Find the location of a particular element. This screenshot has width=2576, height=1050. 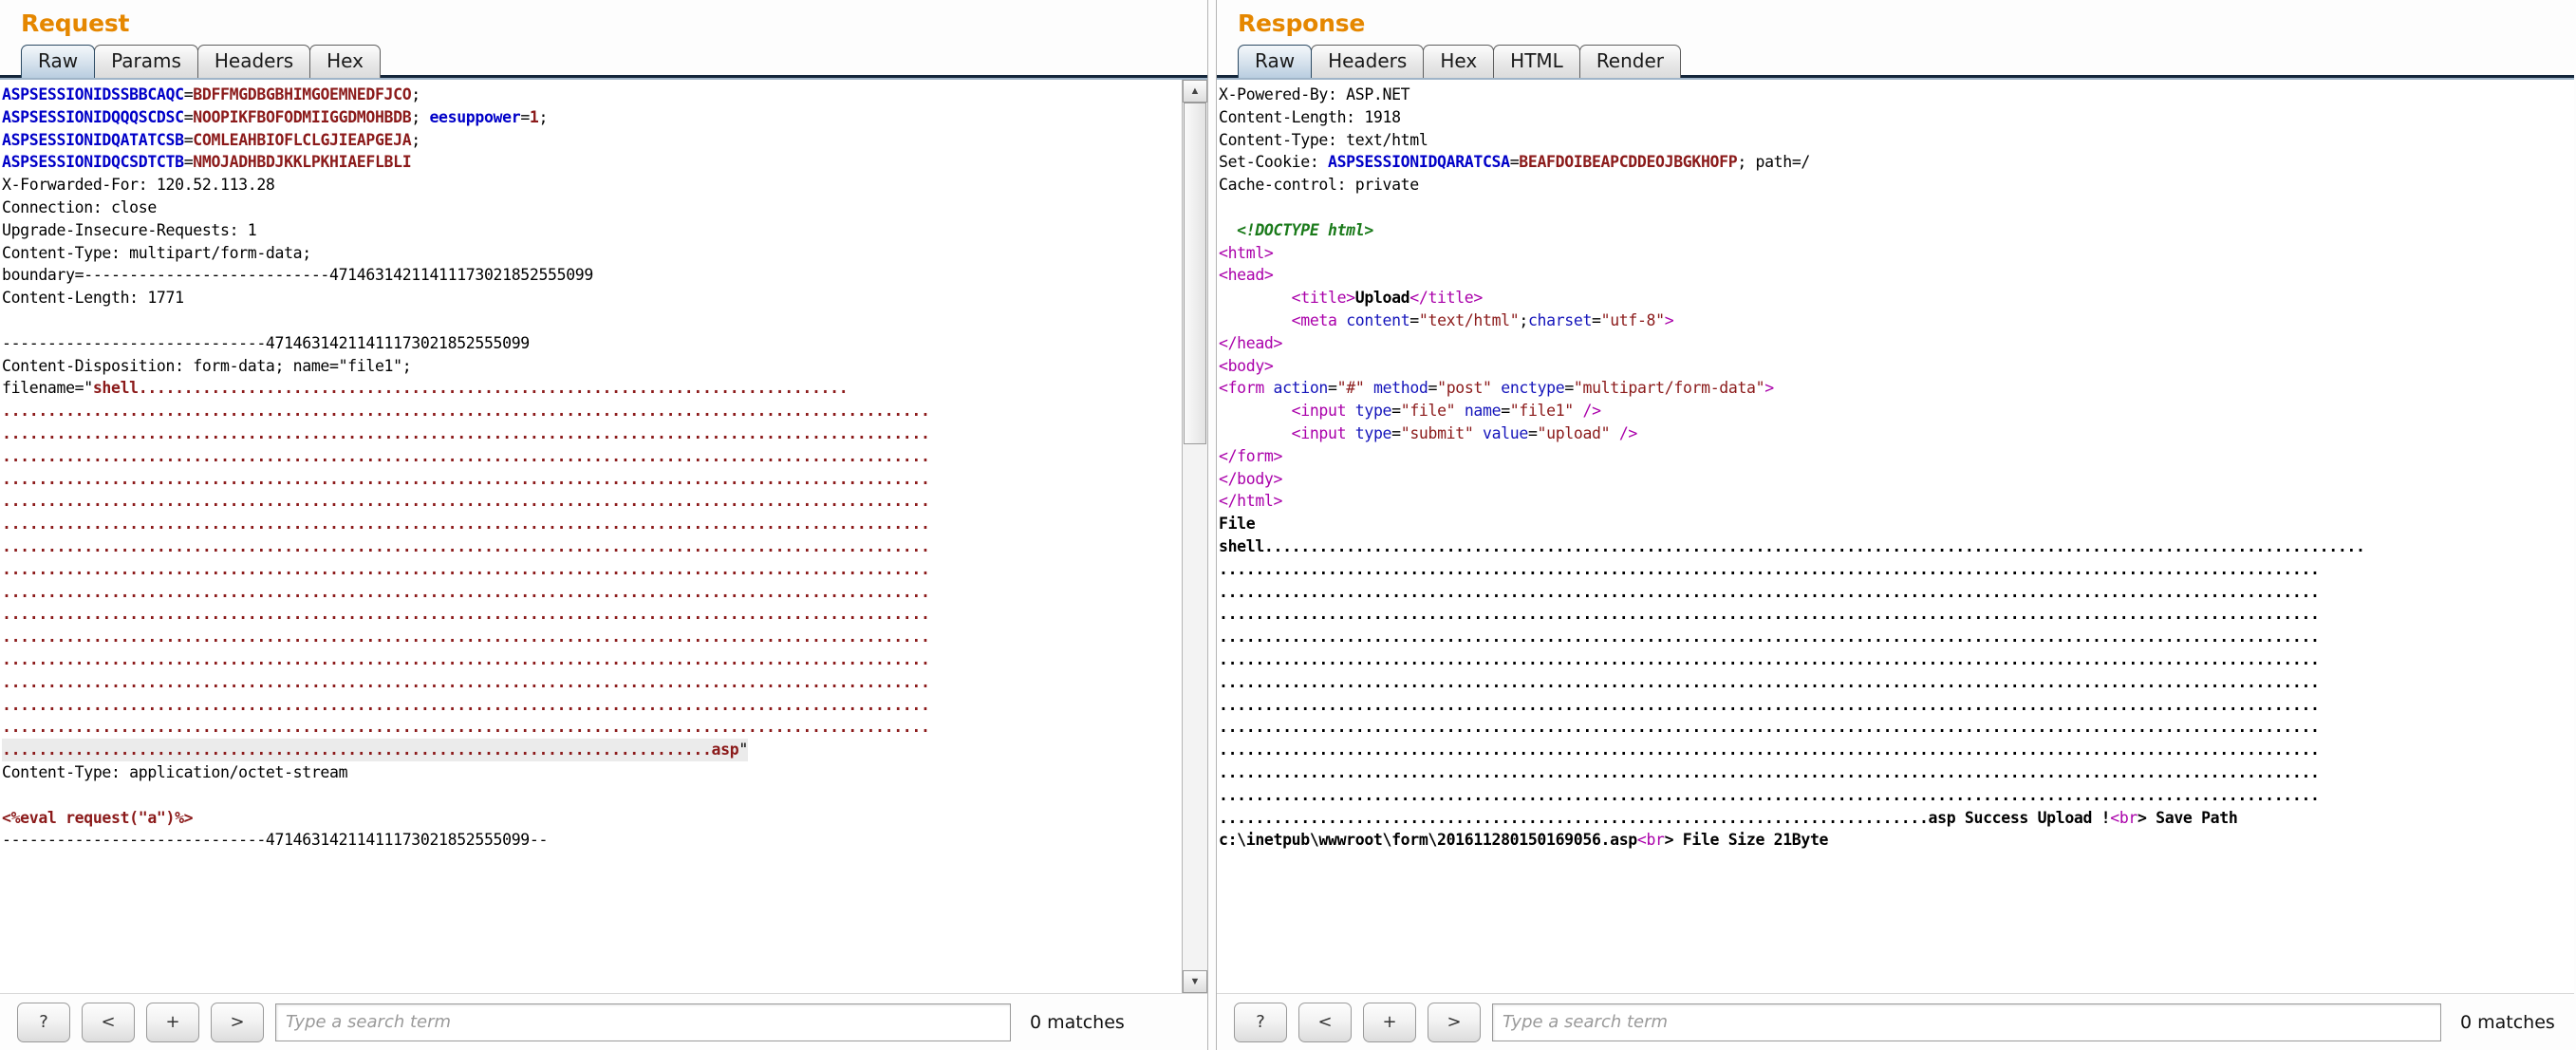

response-search-help-button: ? is located at coordinates (1260, 1022).